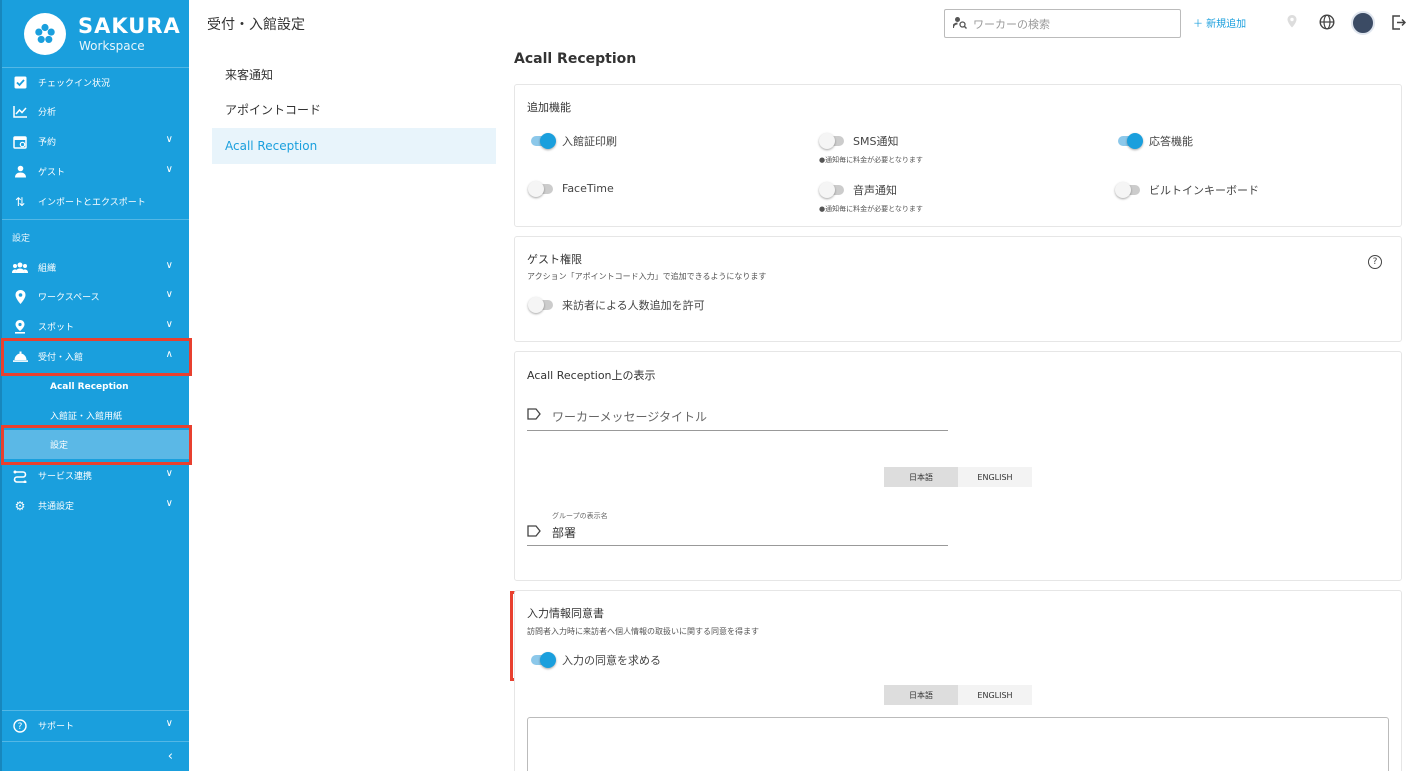 Image resolution: width=1424 pixels, height=771 pixels. Describe the element at coordinates (95, 267) in the screenshot. I see `sidebar-item-organization: 組織 ∨` at that location.